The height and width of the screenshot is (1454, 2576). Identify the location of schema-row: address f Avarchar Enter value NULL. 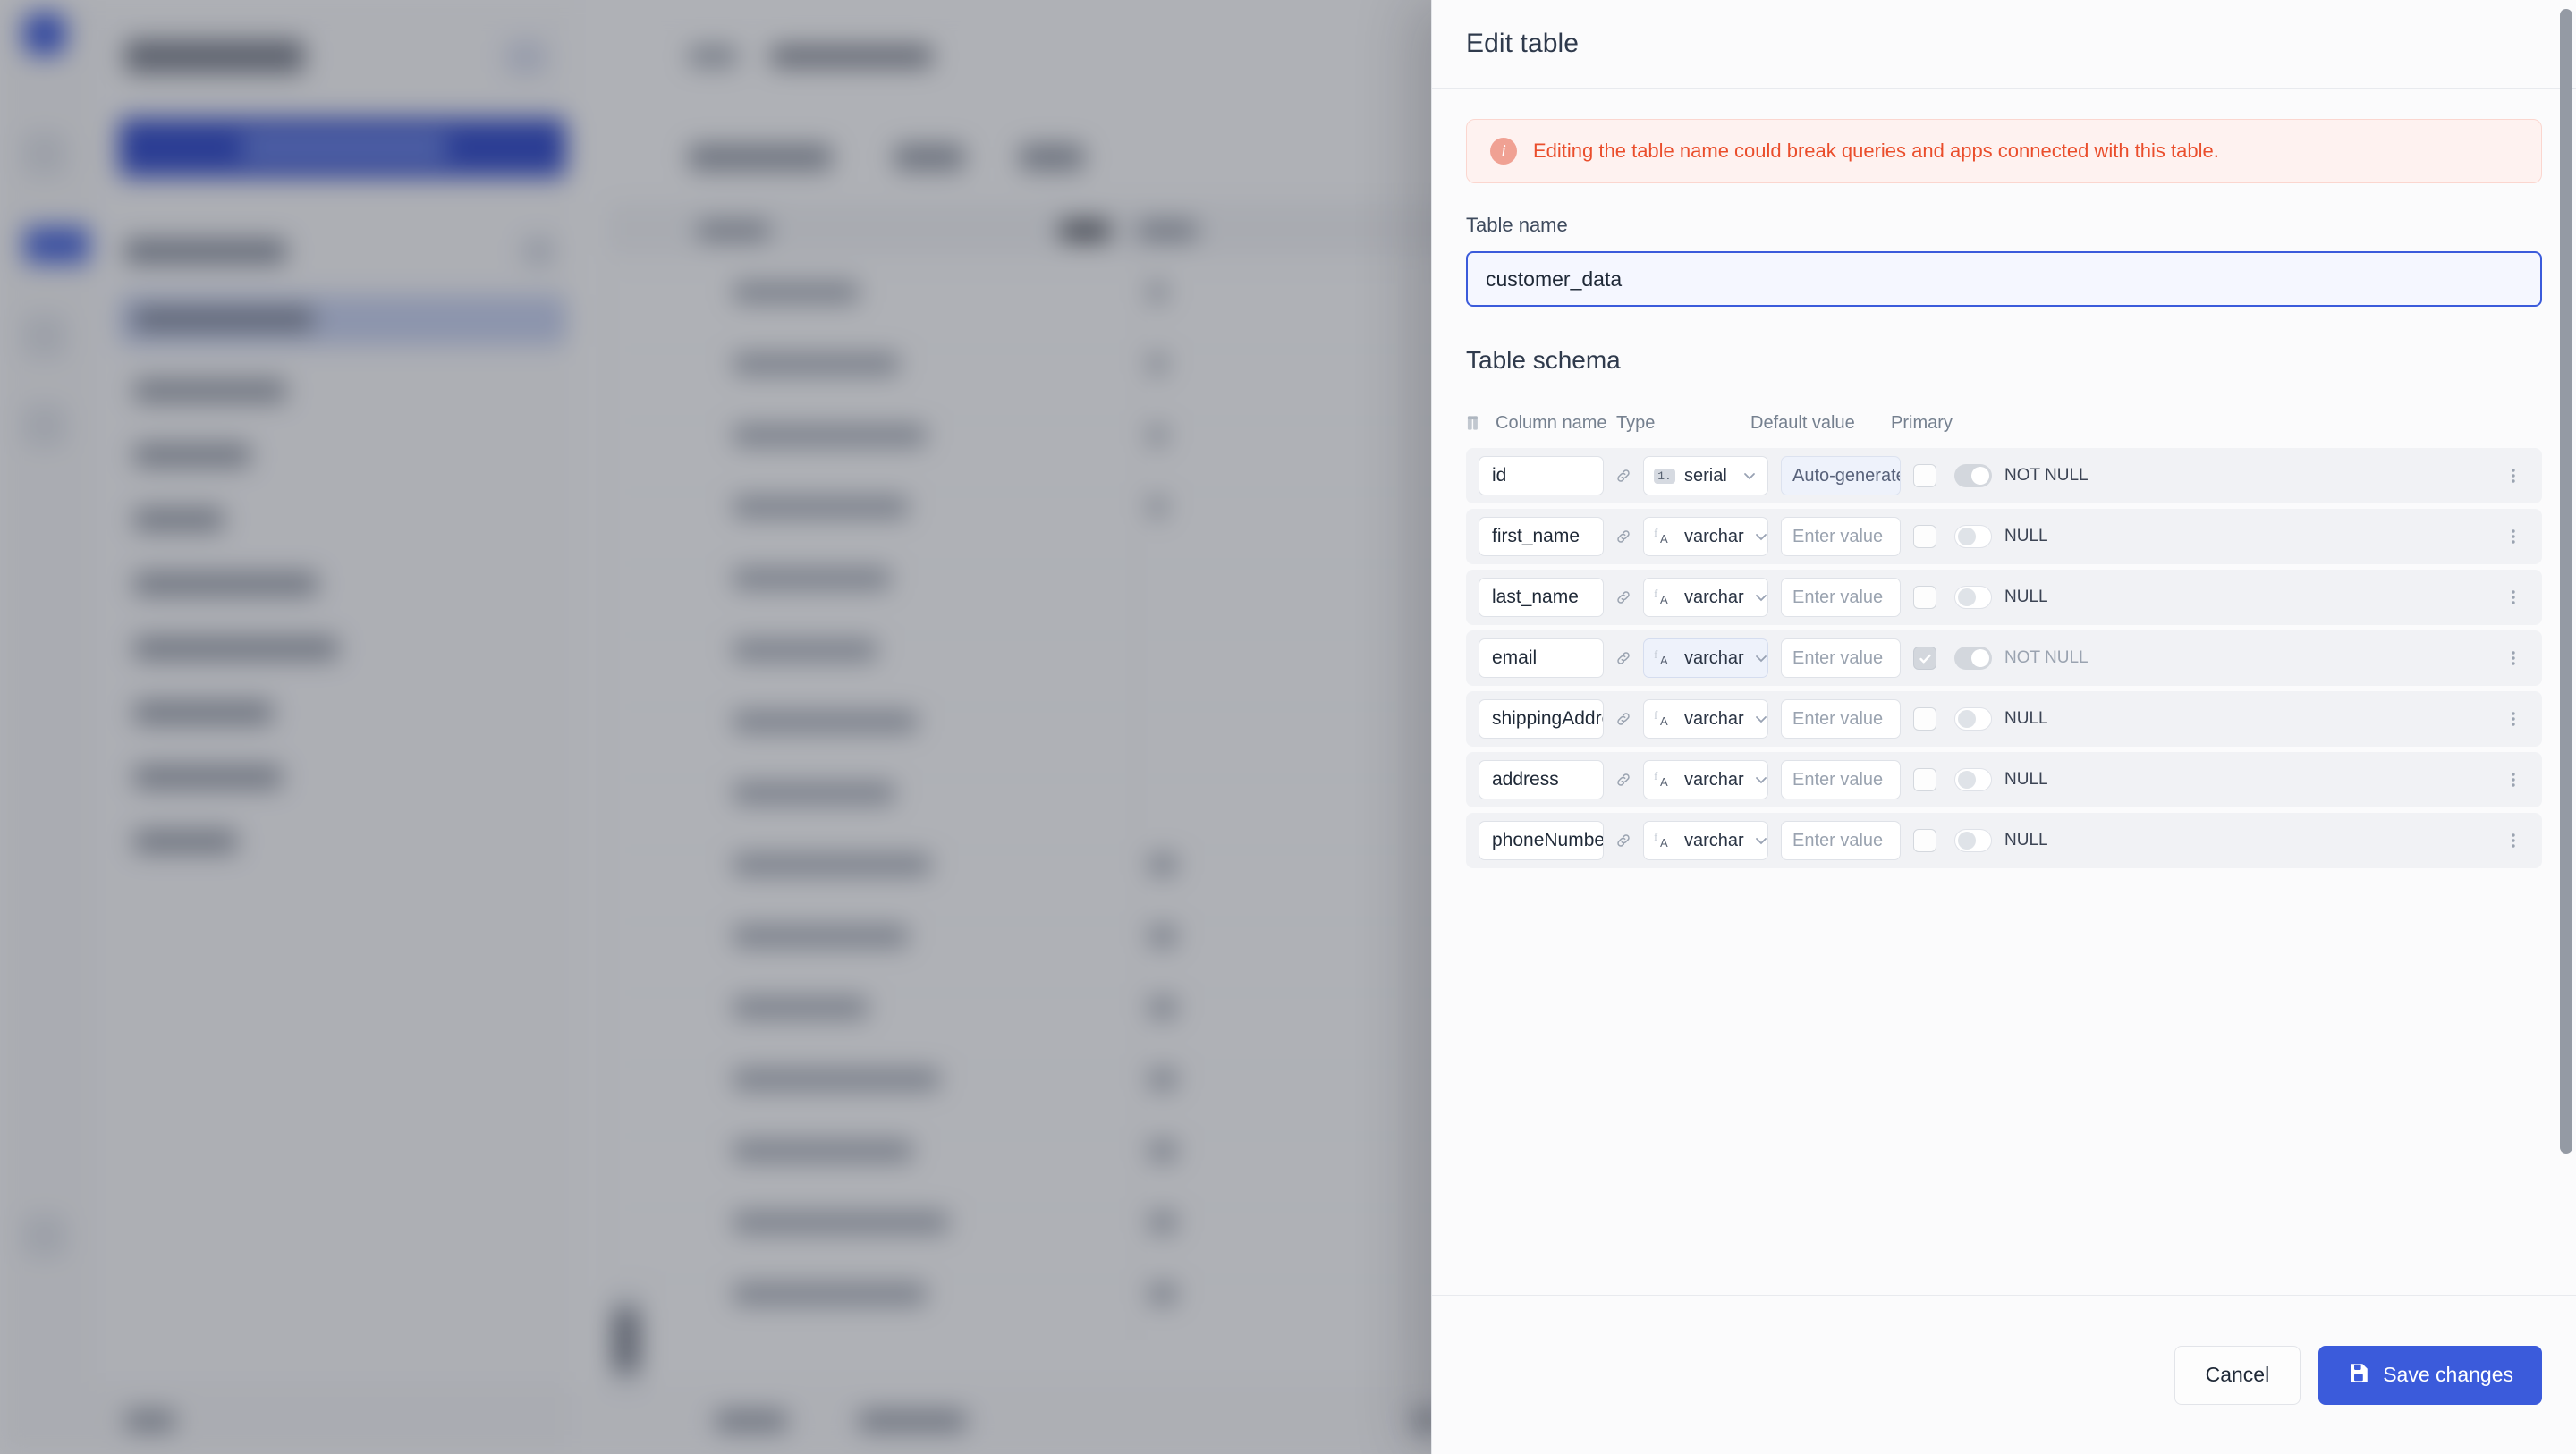
(2004, 780).